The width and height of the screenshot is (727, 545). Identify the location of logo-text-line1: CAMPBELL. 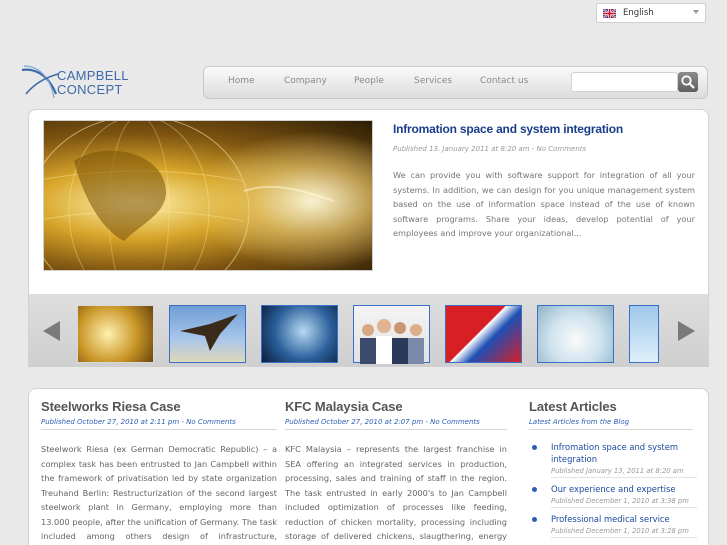
(93, 75).